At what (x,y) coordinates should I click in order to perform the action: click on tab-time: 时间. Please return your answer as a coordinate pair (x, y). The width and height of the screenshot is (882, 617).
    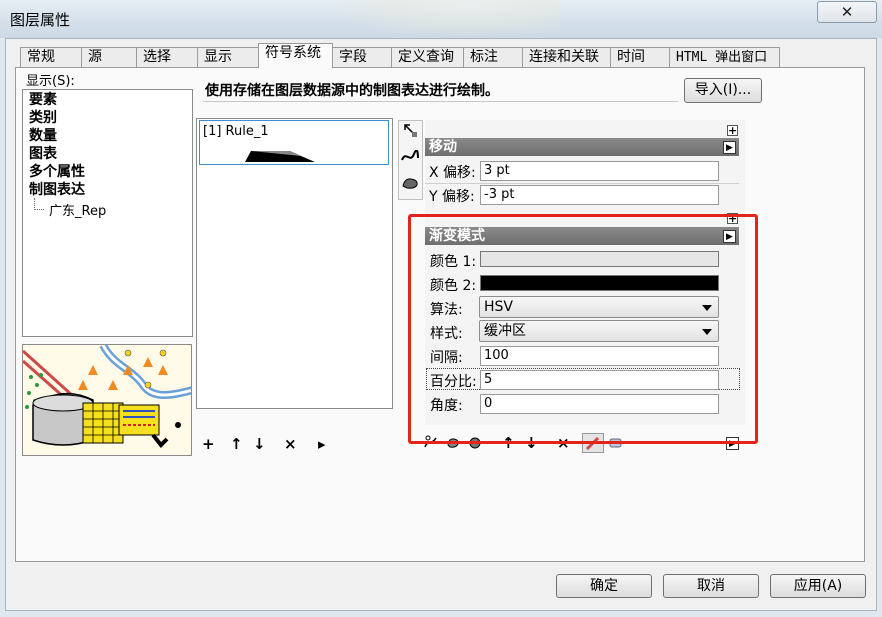
    Looking at the image, I should click on (640, 57).